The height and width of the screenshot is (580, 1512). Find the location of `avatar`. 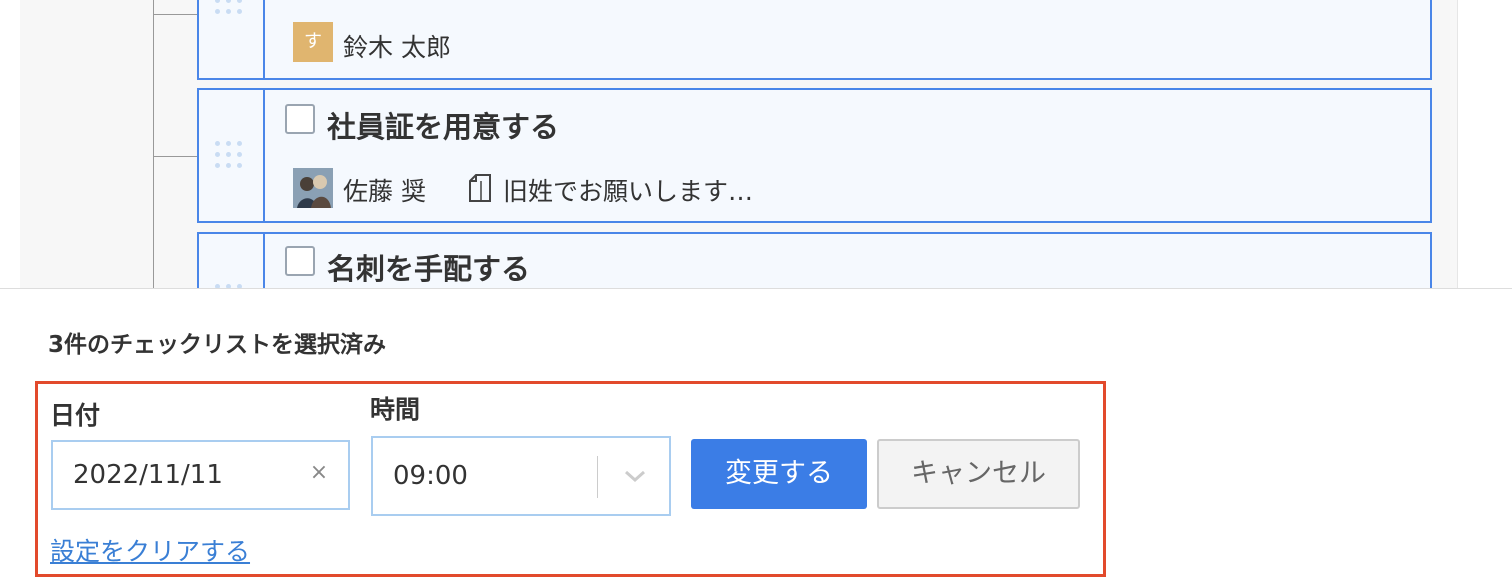

avatar is located at coordinates (313, 188).